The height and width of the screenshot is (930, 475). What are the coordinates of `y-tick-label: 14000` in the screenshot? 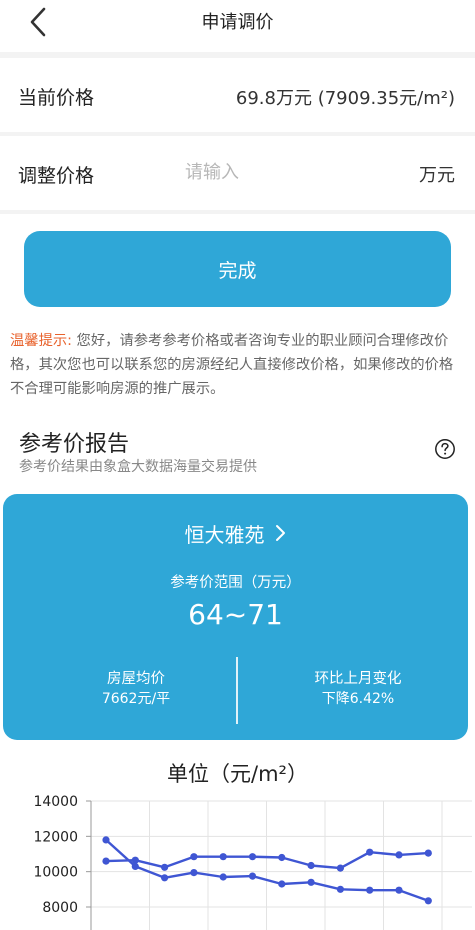 It's located at (55, 802).